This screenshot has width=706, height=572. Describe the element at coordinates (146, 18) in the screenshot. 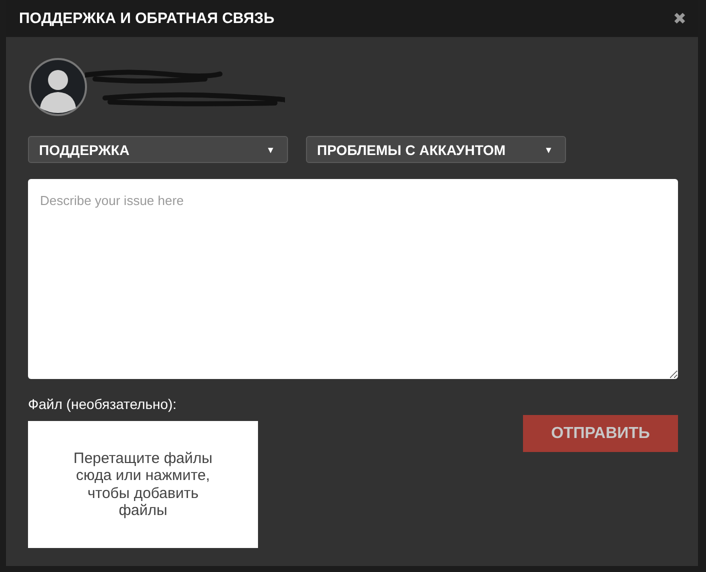

I see `window-title: ПОДДЕРЖКА И ОБРАТНАЯ СВЯЗЬ` at that location.